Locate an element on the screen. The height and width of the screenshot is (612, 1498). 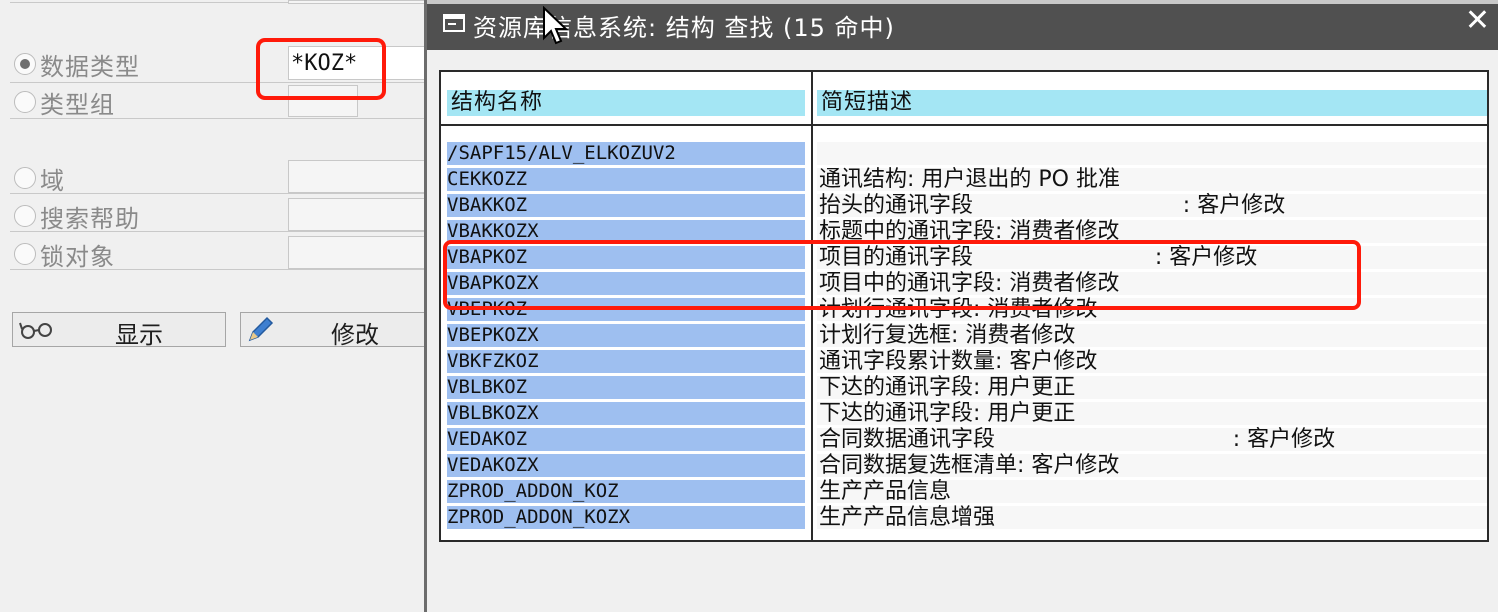
radio-label: 域 is located at coordinates (52, 180).